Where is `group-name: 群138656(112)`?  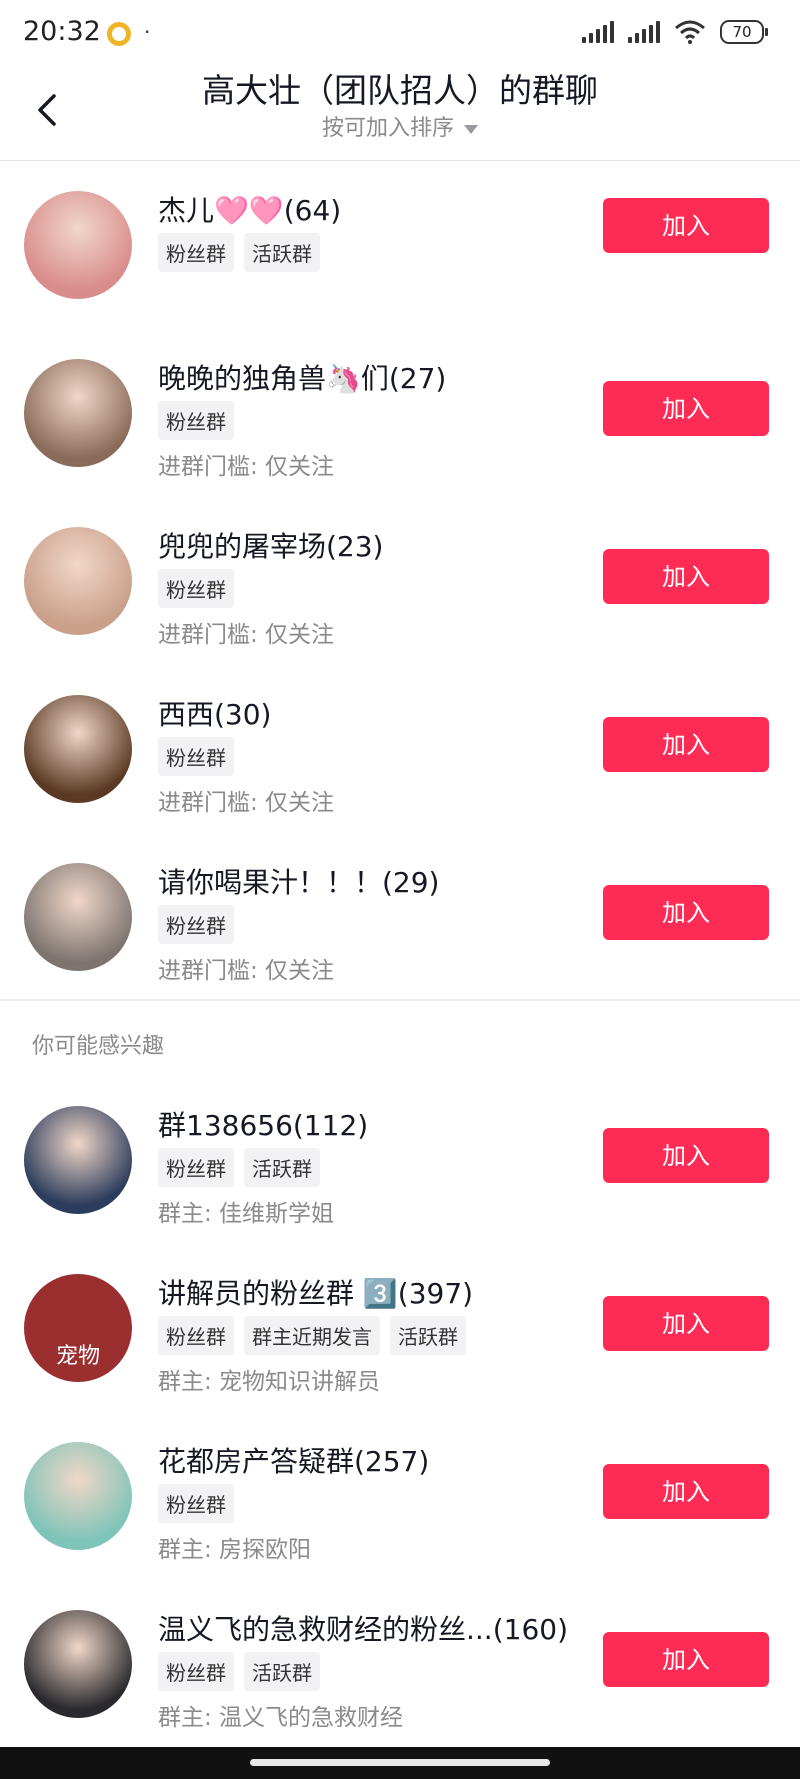 group-name: 群138656(112) is located at coordinates (263, 1125).